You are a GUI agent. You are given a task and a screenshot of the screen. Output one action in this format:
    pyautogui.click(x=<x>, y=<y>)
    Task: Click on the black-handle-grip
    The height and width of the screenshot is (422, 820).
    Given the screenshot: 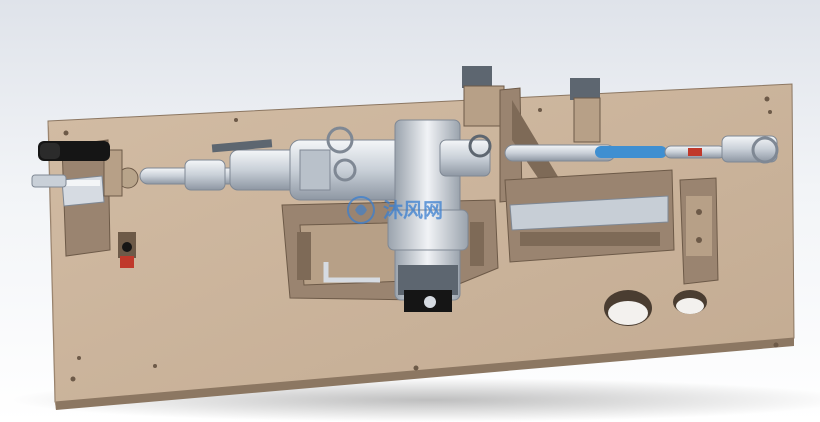 What is the action you would take?
    pyautogui.click(x=74, y=151)
    